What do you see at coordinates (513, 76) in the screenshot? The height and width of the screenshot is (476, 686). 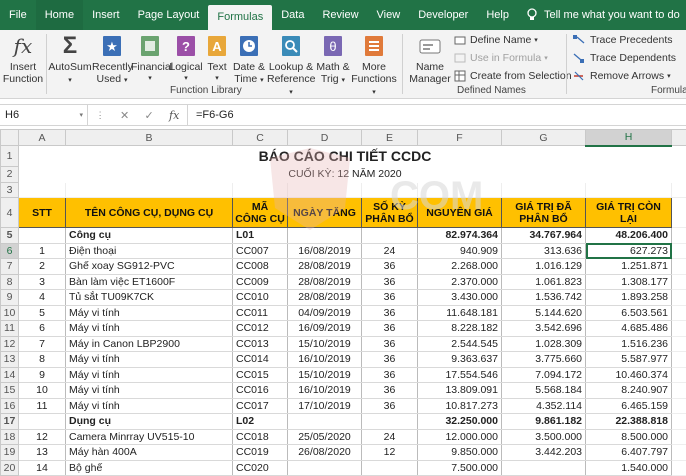 I see `create-from-selection-button: Create from Selection` at bounding box center [513, 76].